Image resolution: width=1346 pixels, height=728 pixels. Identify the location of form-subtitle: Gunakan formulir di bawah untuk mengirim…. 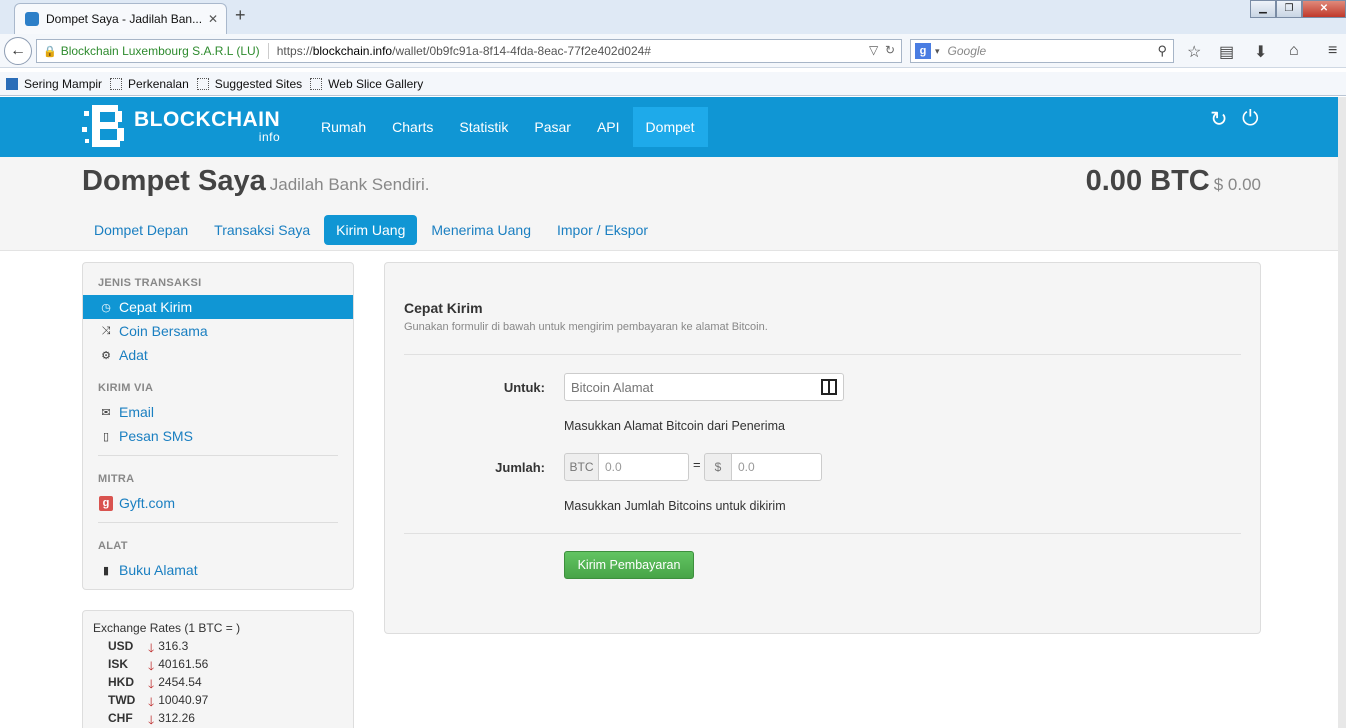
(586, 327).